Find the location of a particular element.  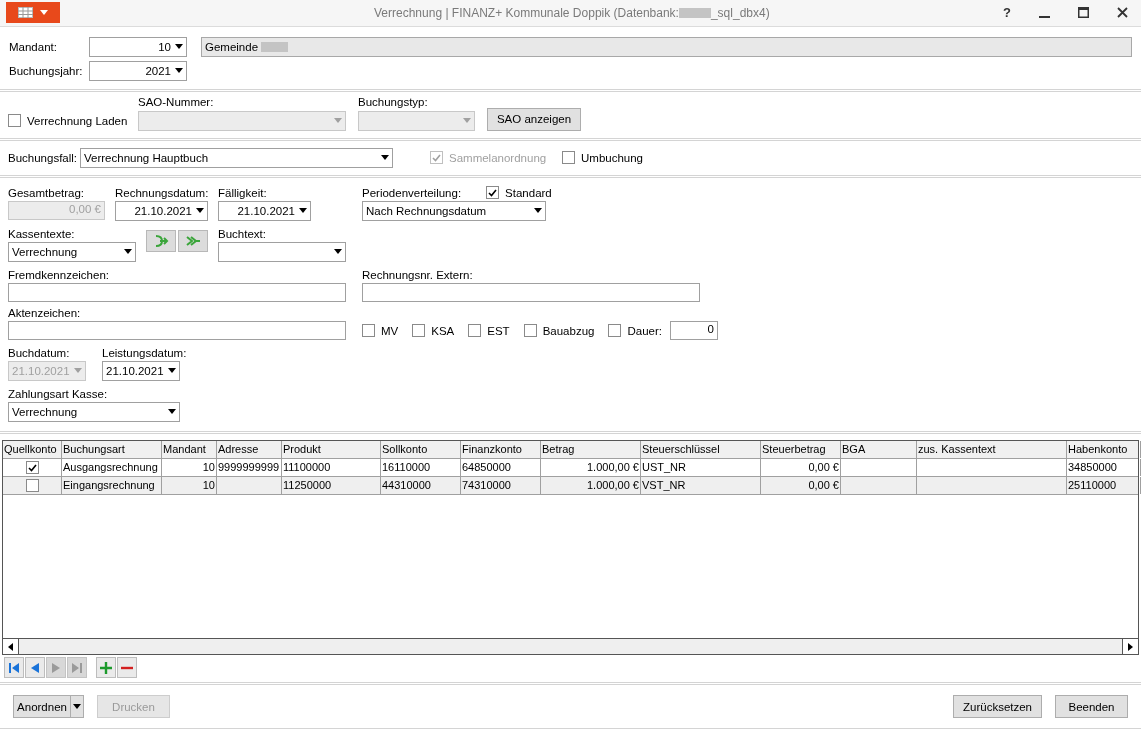

checkbox-label: MV is located at coordinates (390, 330).